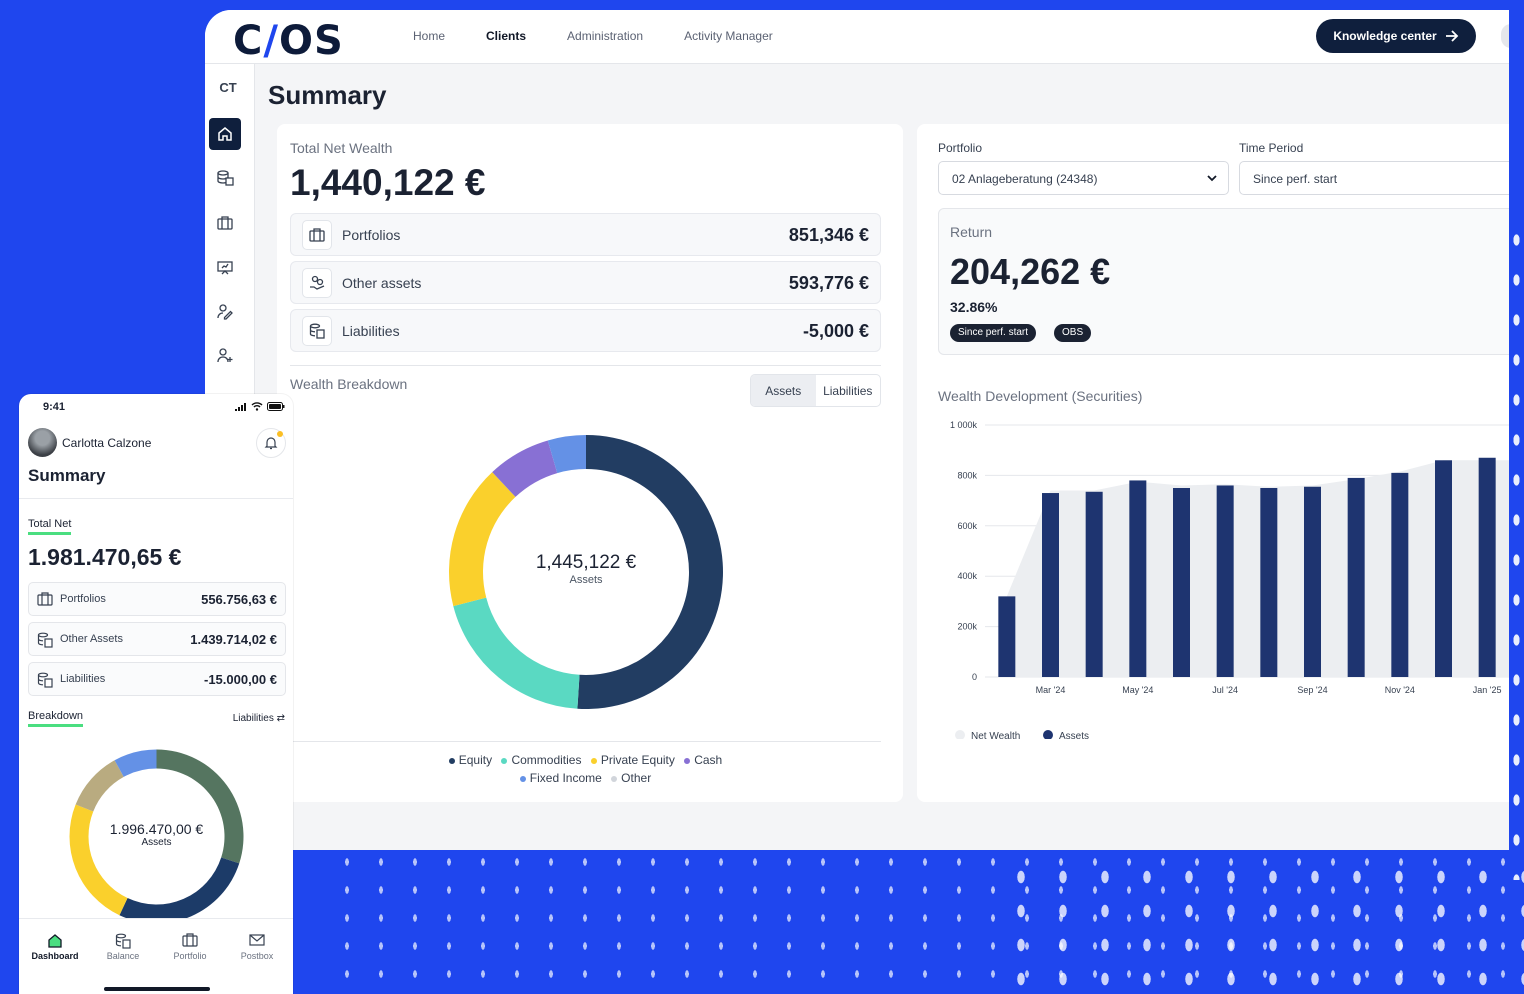 The height and width of the screenshot is (994, 1524). I want to click on breakdown-legend: Equity Commodities Private Equity Cash, so click(585, 760).